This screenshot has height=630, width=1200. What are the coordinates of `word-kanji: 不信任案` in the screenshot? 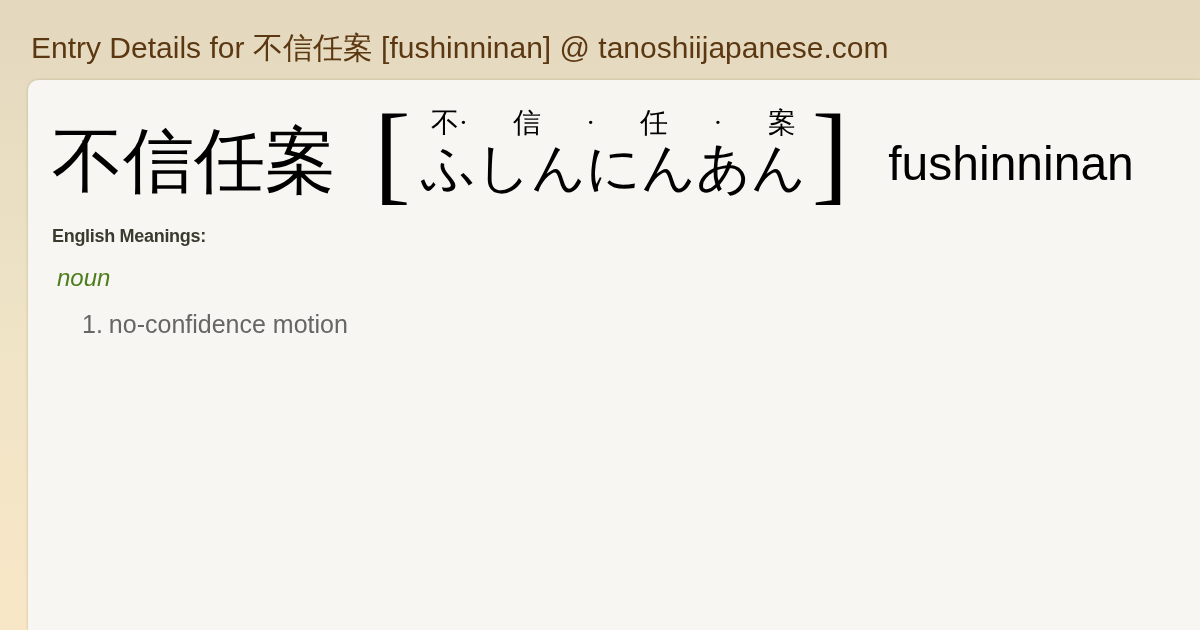 It's located at (194, 161).